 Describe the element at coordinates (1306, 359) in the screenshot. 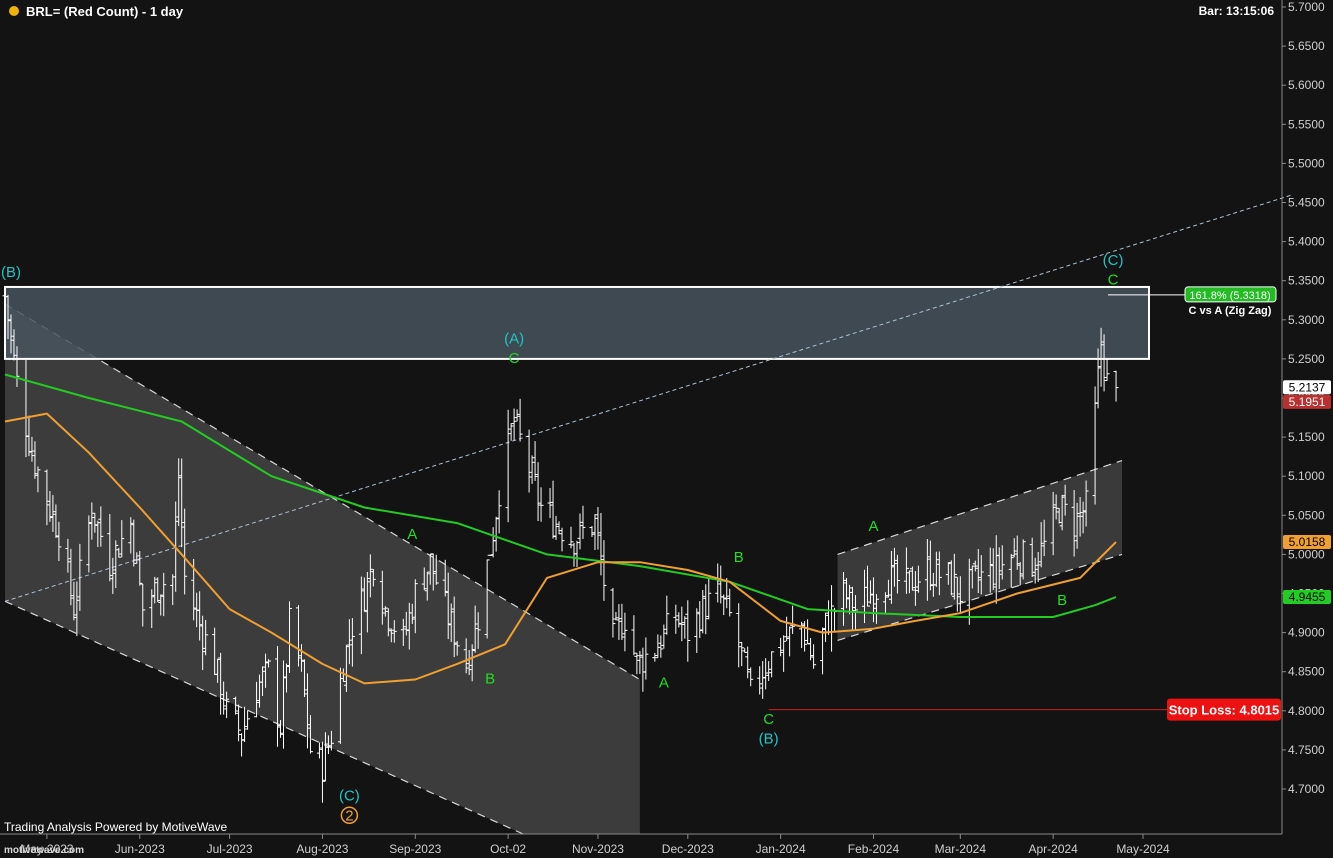

I see `y-tick-label: 5.2500` at that location.